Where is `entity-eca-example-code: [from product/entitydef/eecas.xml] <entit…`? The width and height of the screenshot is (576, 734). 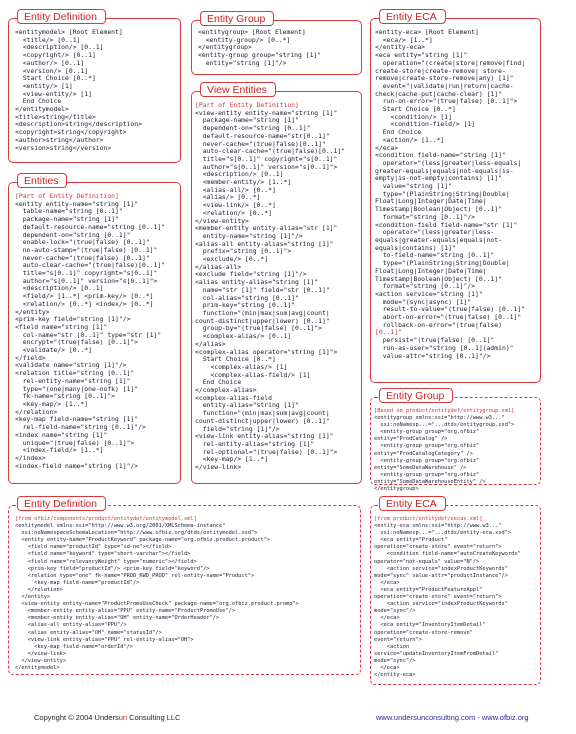
entity-eca-example-code: [from product/entitydef/eecas.xml] <entit… is located at coordinates (447, 597).